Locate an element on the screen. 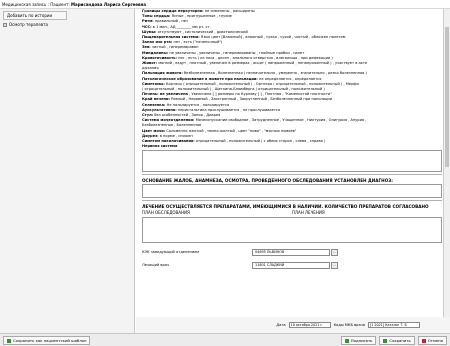  patient-name: Марисандова Лариса Сергеевна is located at coordinates (108, 4).